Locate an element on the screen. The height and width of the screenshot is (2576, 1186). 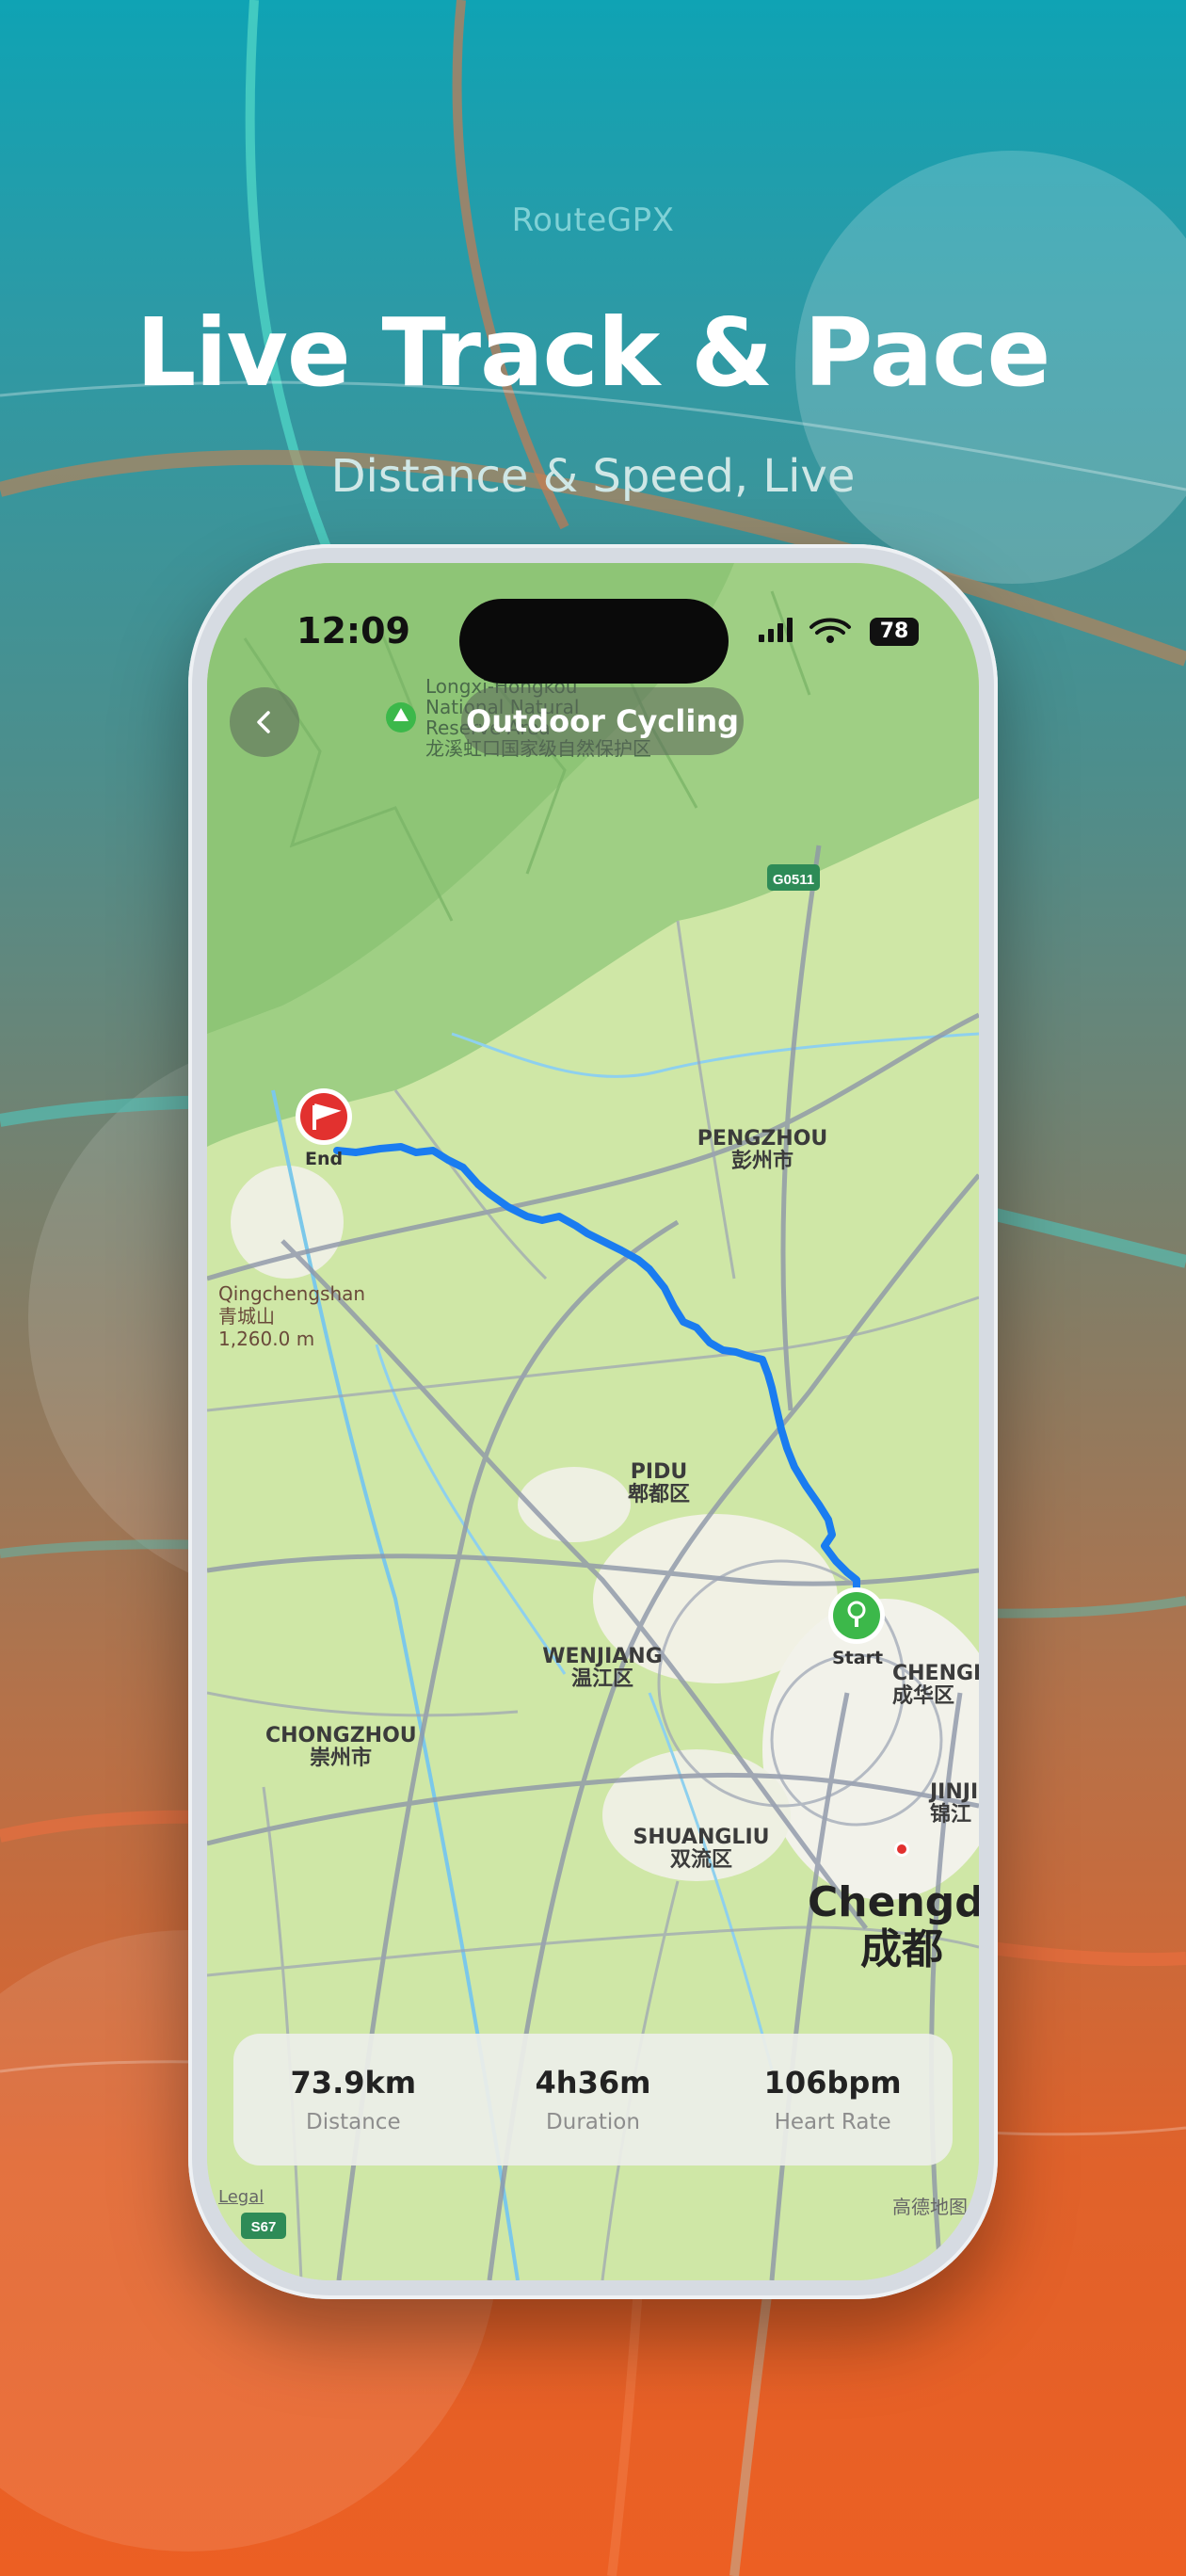
chevron-left-icon is located at coordinates (263, 722).